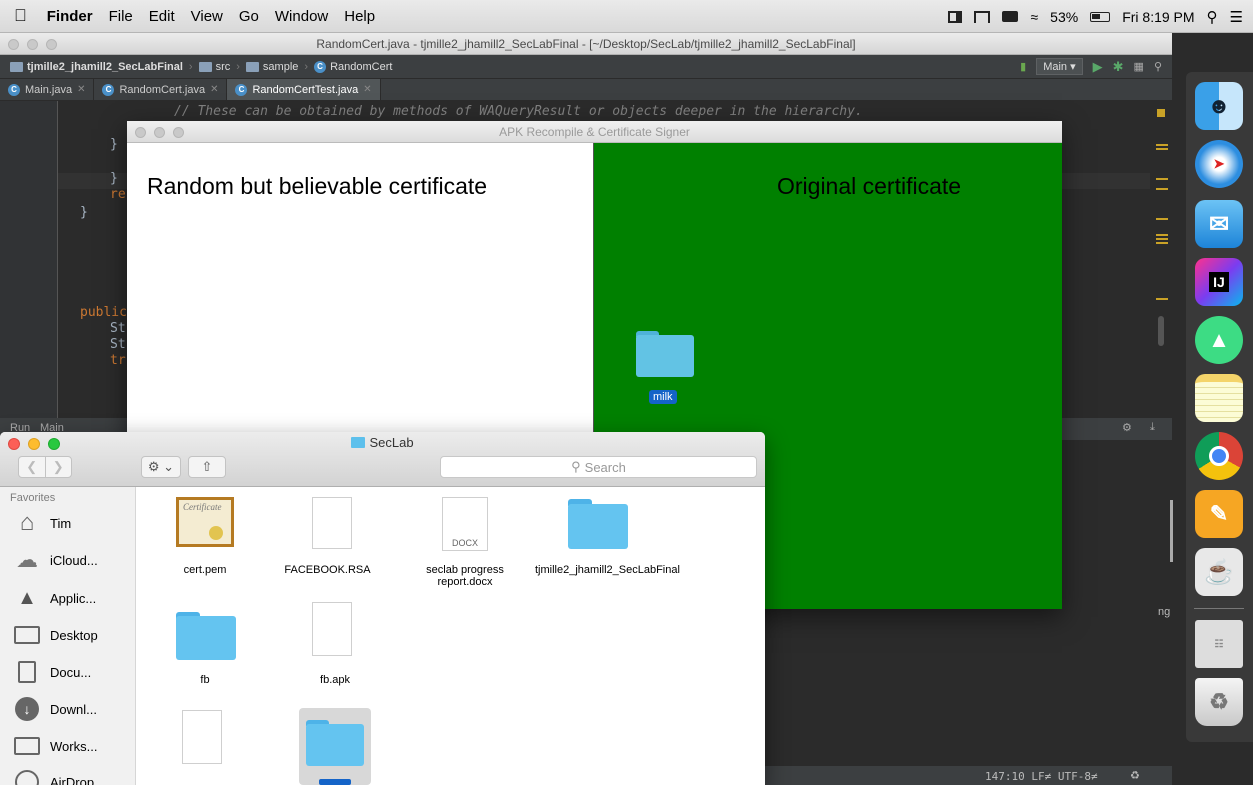 The height and width of the screenshot is (785, 1253). I want to click on cursor-position-status: 147:10 LF≠ UTF-8≠, so click(1041, 776).